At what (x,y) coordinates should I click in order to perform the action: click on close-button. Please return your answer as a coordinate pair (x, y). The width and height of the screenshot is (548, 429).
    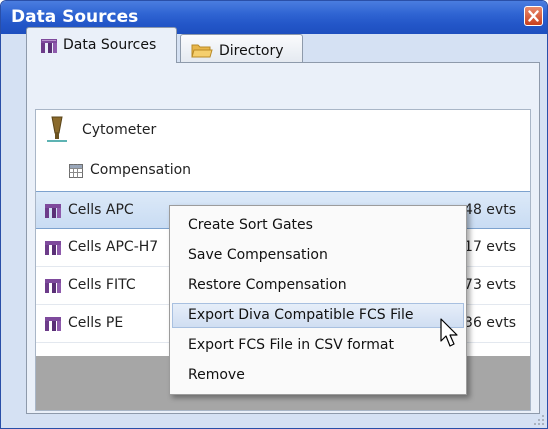
    Looking at the image, I should click on (533, 16).